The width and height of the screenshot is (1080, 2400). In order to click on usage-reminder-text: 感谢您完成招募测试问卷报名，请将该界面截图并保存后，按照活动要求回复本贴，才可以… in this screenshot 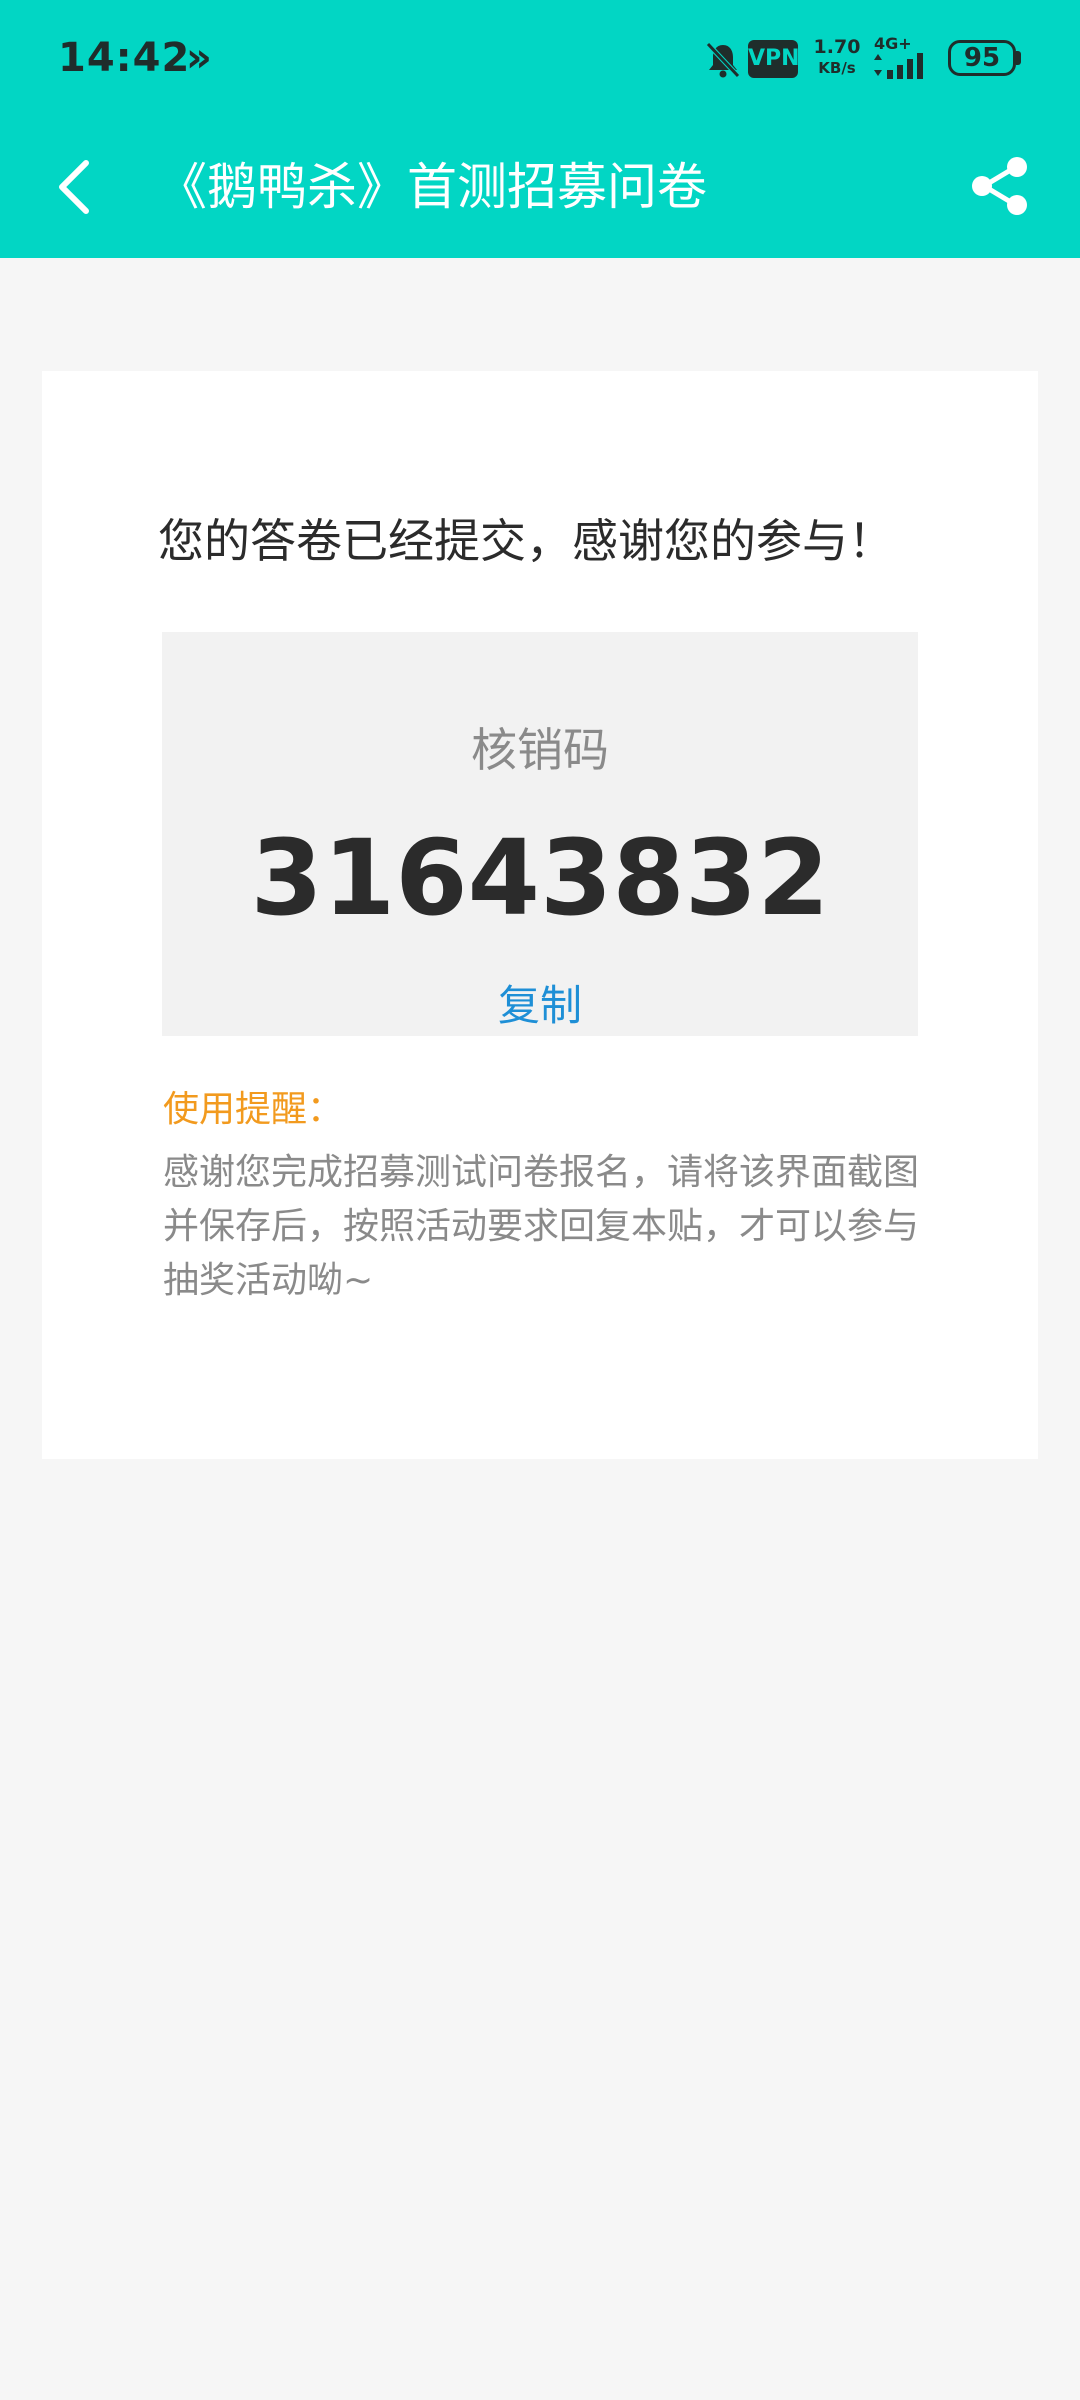, I will do `click(541, 1226)`.